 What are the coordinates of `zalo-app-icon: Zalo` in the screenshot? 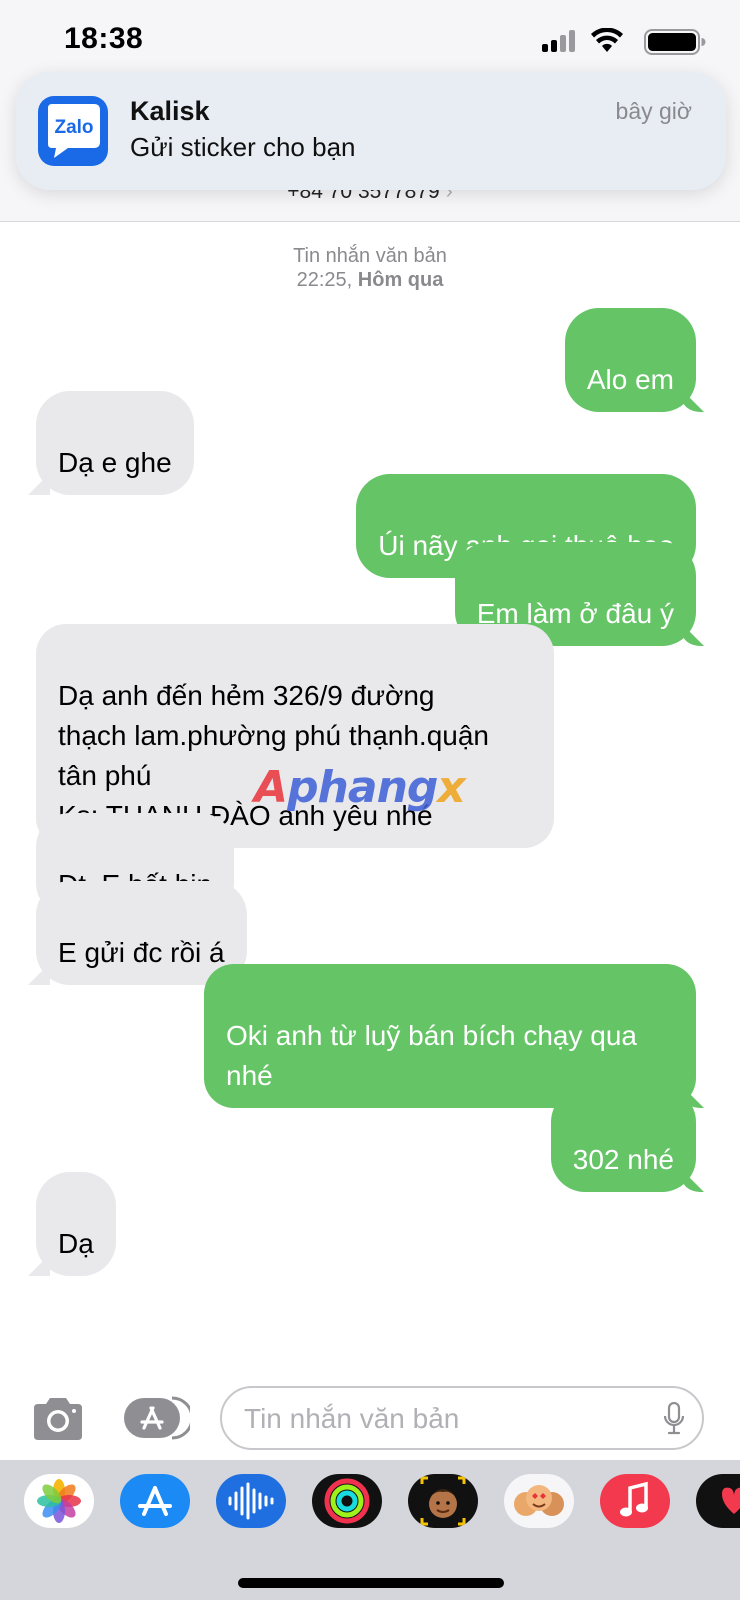 It's located at (73, 131).